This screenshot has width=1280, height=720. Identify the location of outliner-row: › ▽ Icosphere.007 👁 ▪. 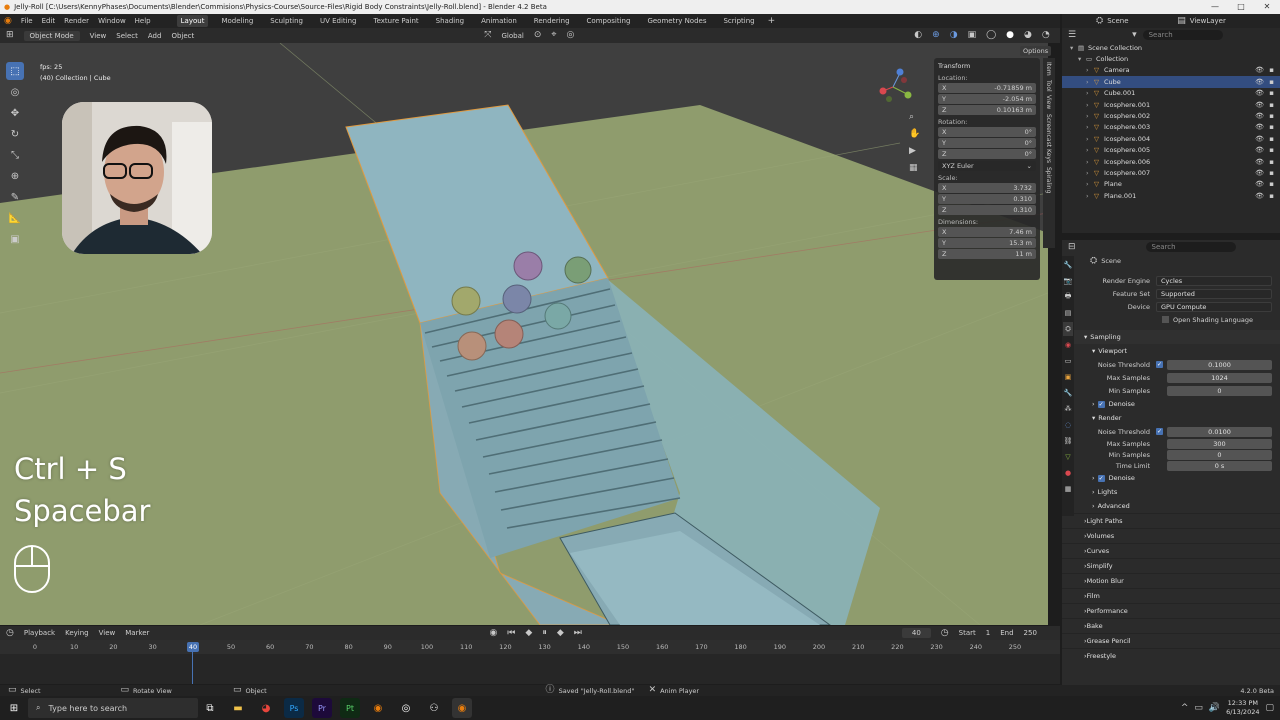
(1171, 172).